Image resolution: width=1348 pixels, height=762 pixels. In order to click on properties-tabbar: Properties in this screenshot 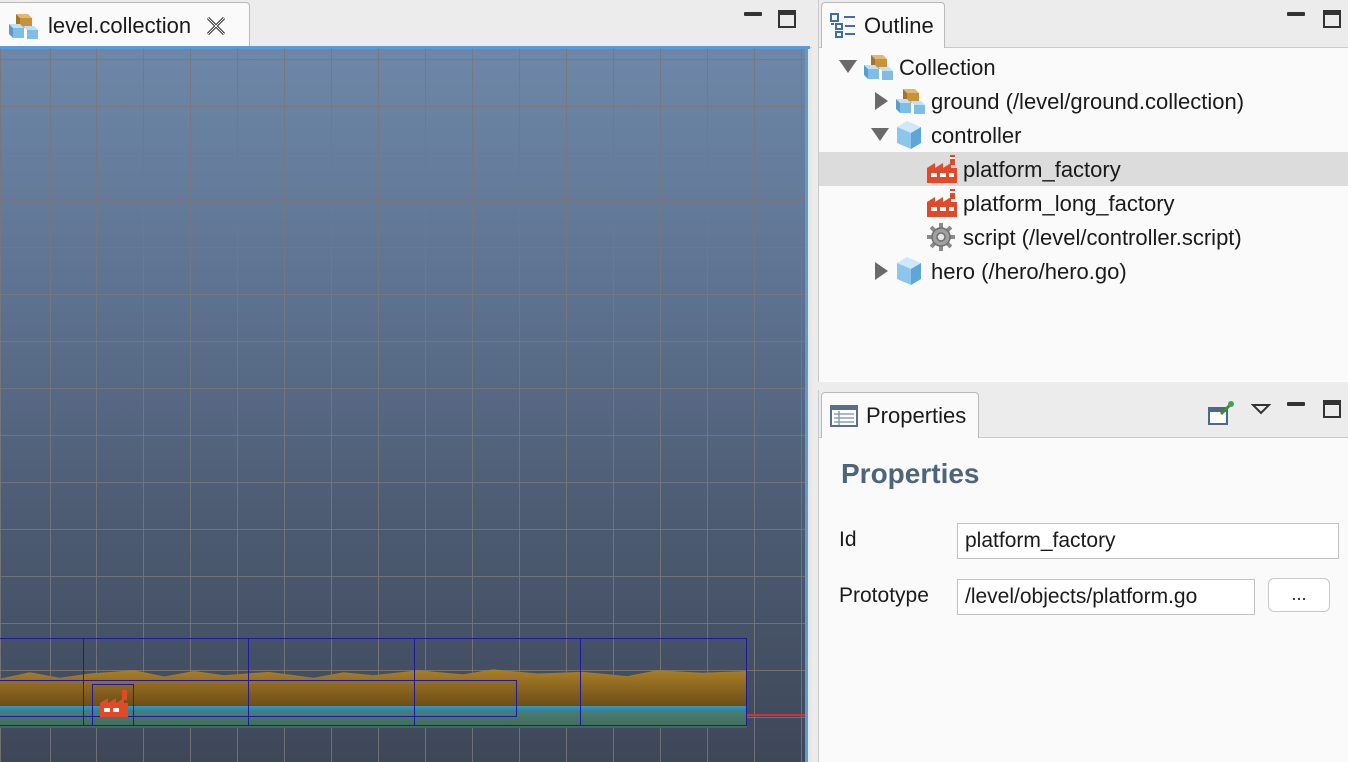, I will do `click(1083, 414)`.